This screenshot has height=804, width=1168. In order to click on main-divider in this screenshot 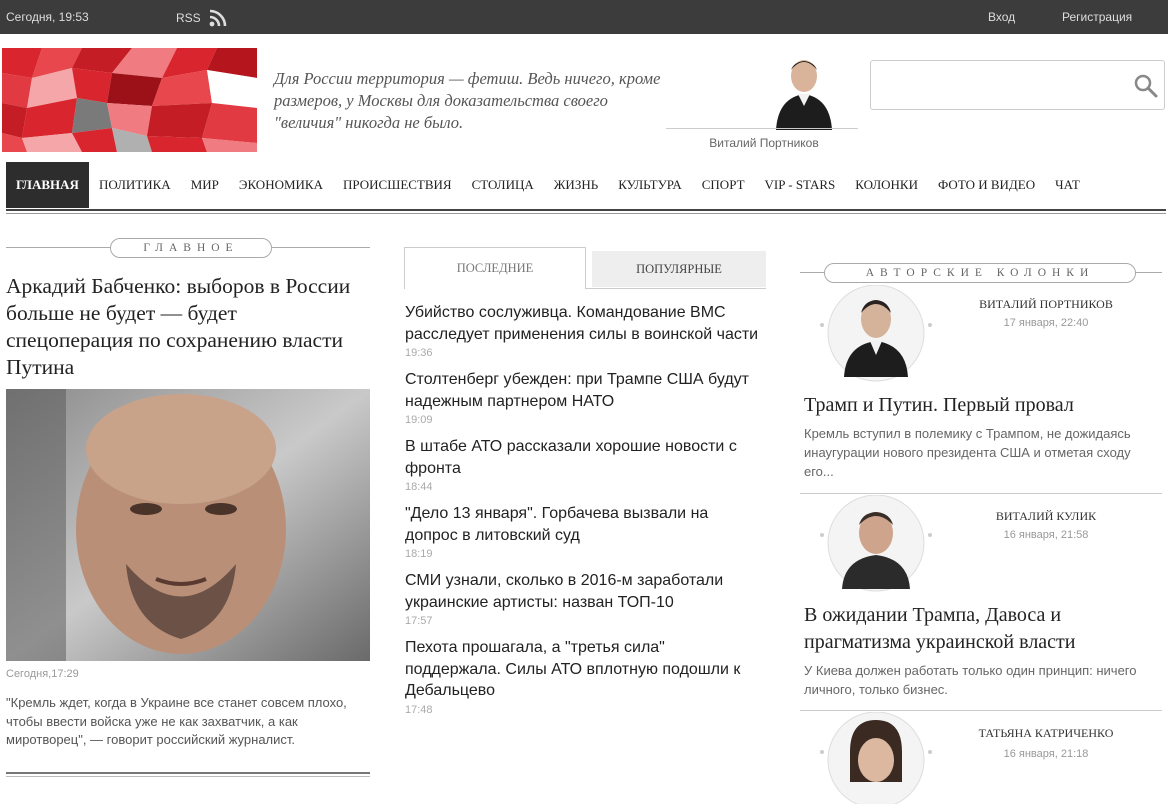, I will do `click(188, 773)`.